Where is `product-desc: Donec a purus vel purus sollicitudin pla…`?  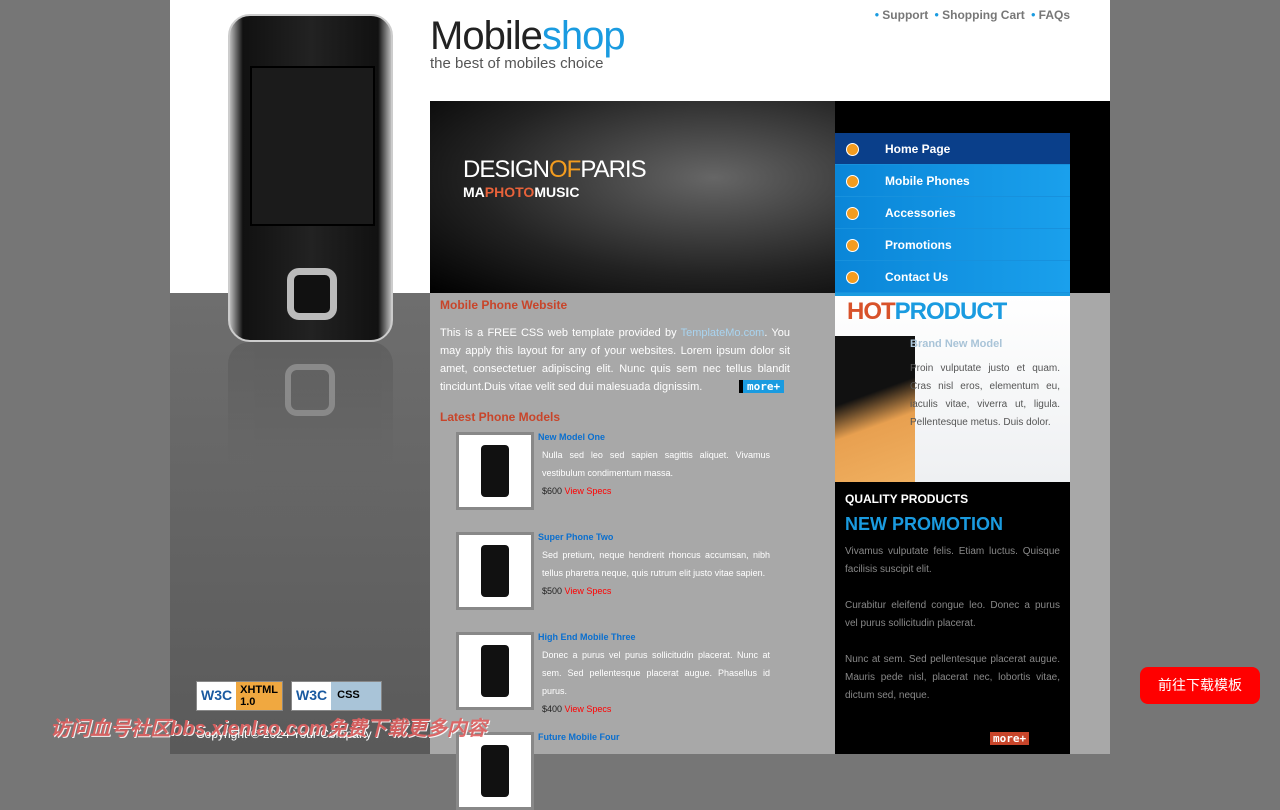
product-desc: Donec a purus vel purus sollicitudin pla… is located at coordinates (656, 673).